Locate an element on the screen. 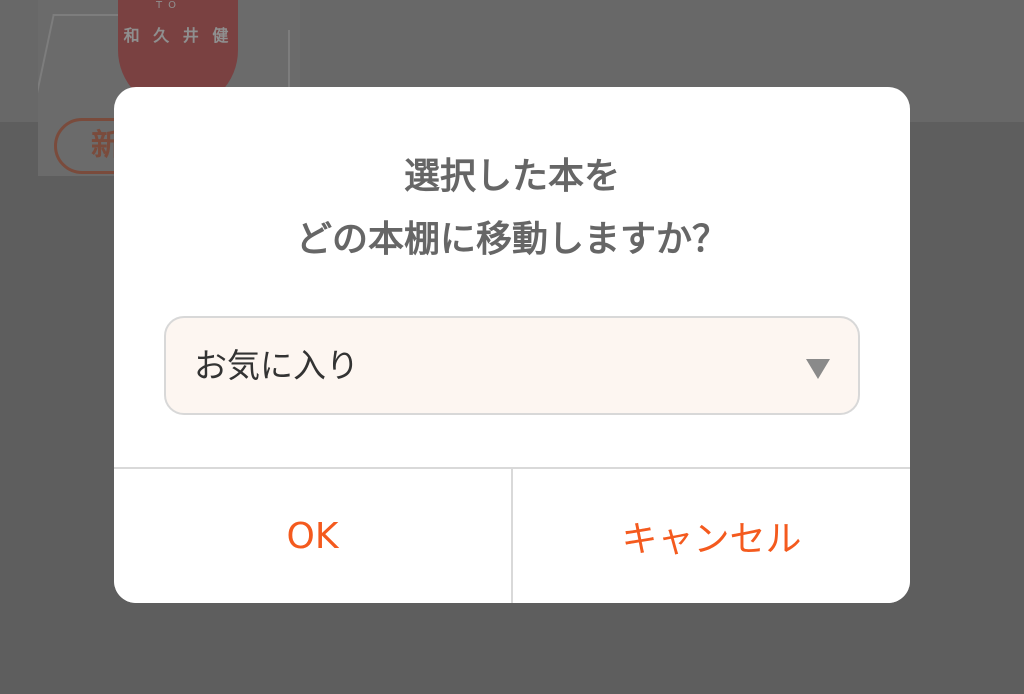  cancel-button: キャンセル is located at coordinates (711, 536).